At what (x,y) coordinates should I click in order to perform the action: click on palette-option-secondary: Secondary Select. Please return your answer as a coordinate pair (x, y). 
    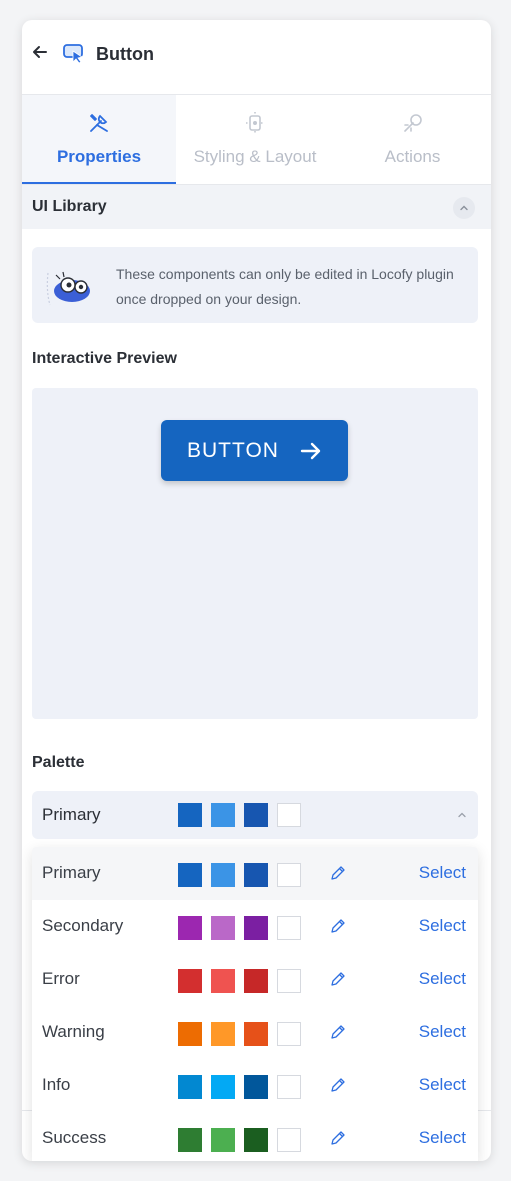
    Looking at the image, I should click on (255, 926).